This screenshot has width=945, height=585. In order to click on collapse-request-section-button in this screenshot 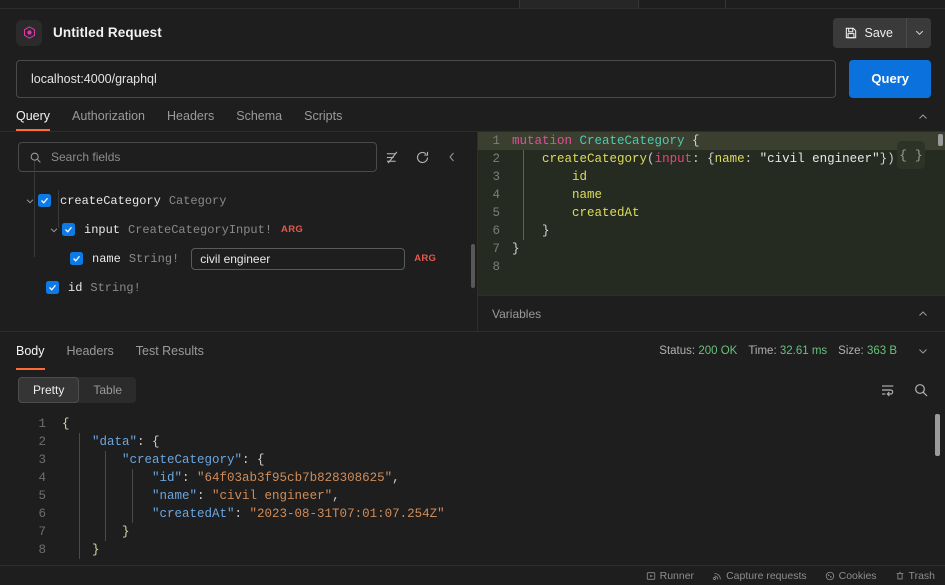, I will do `click(923, 117)`.